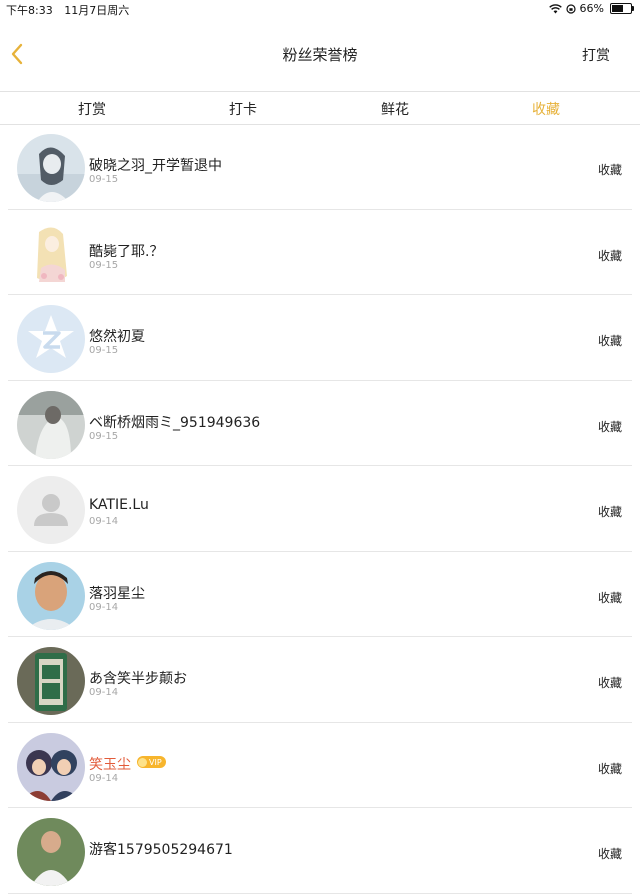 The height and width of the screenshot is (894, 640). Describe the element at coordinates (320, 338) in the screenshot. I see `fan-row: 悠然初夏 09-15 收藏` at that location.